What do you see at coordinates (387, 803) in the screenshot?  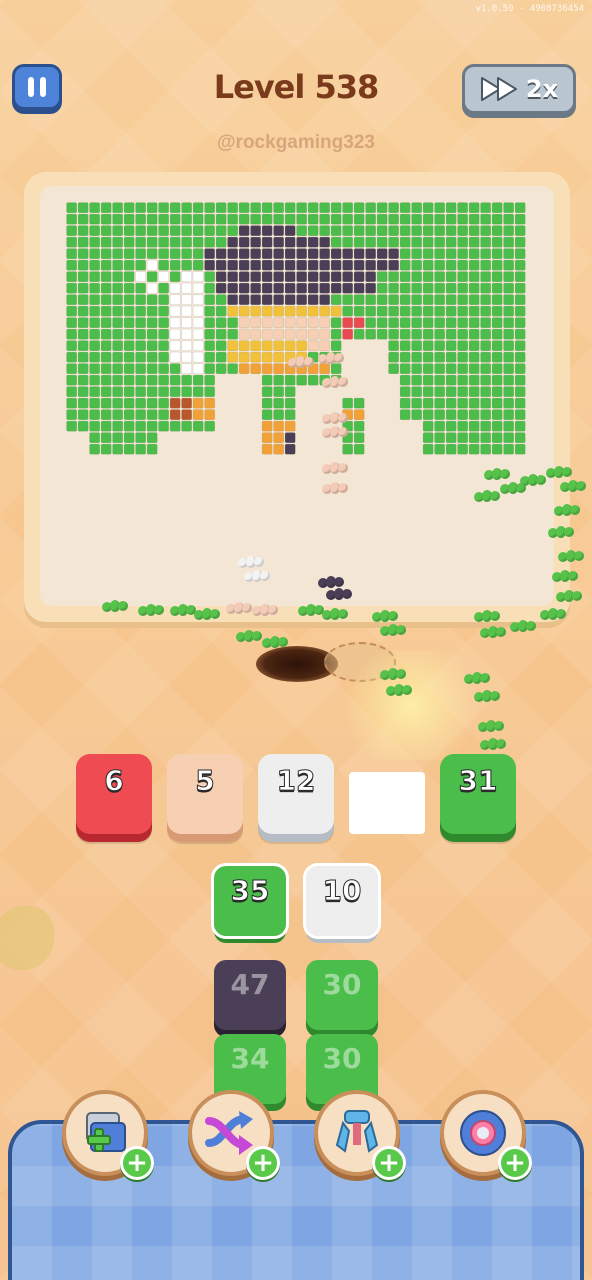 I see `color-slot` at bounding box center [387, 803].